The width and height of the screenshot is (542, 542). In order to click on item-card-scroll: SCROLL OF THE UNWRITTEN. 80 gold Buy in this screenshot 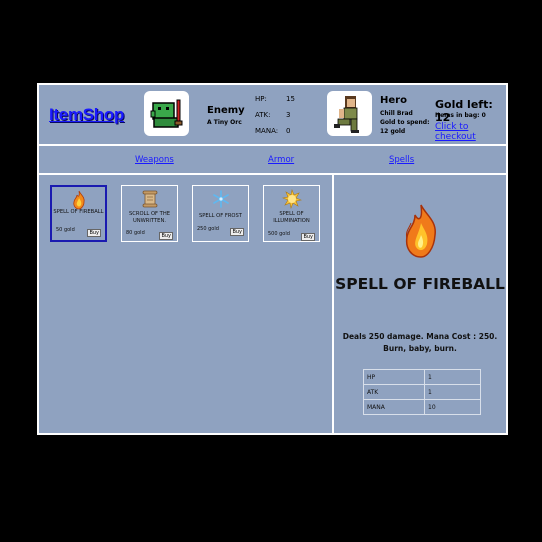, I will do `click(149, 213)`.